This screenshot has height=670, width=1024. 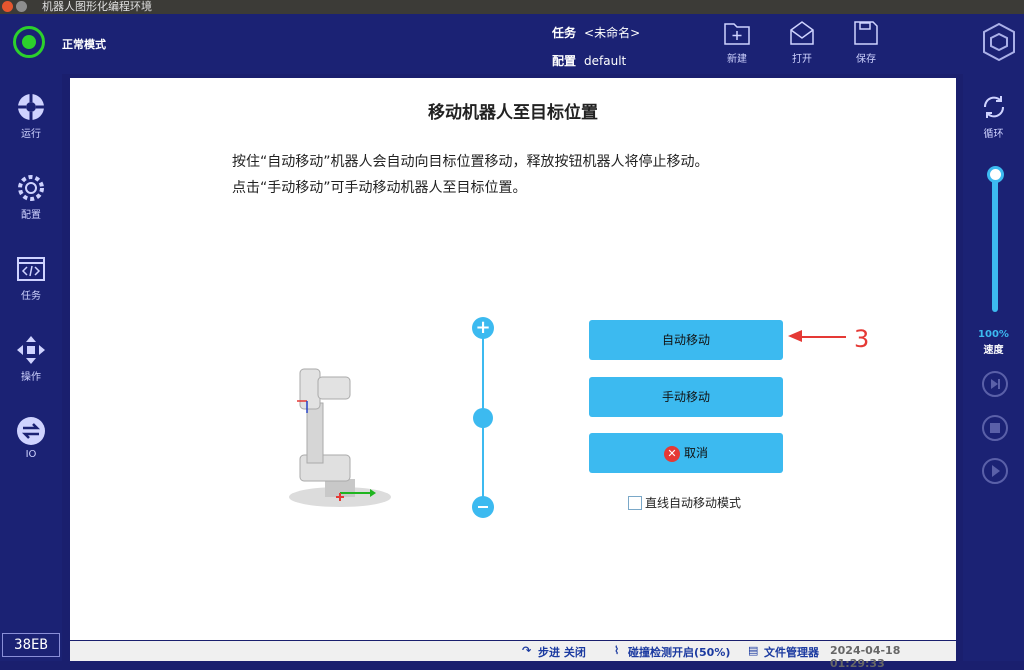 I want to click on right-panel: 循环 100% 速度, so click(x=993, y=367).